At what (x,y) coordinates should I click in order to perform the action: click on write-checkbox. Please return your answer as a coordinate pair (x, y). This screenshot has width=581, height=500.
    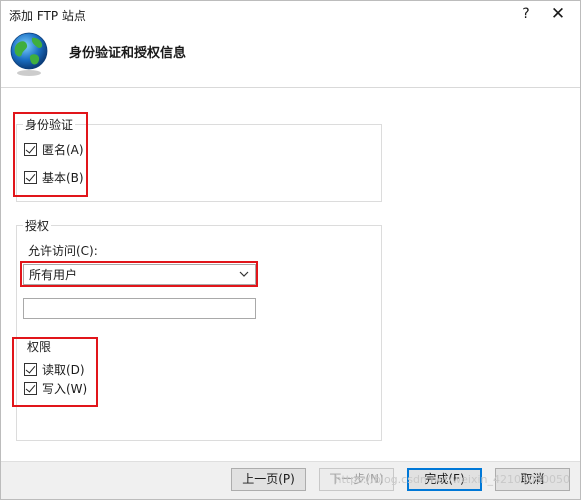
    Looking at the image, I should click on (30, 388).